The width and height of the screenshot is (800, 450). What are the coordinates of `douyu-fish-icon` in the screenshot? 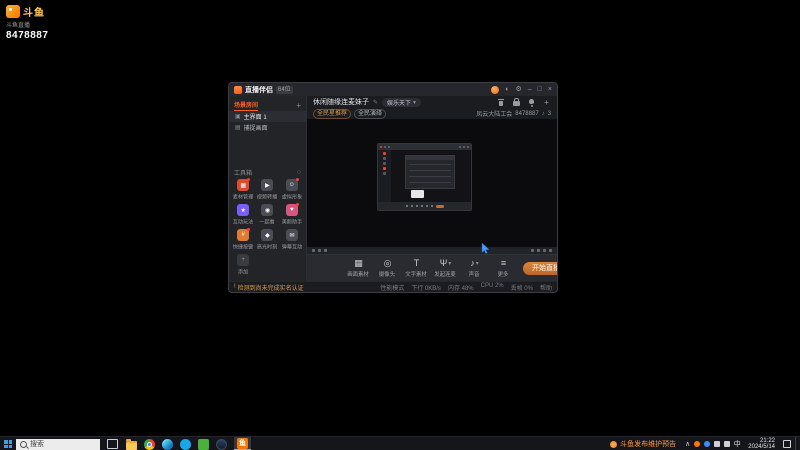 It's located at (13, 11).